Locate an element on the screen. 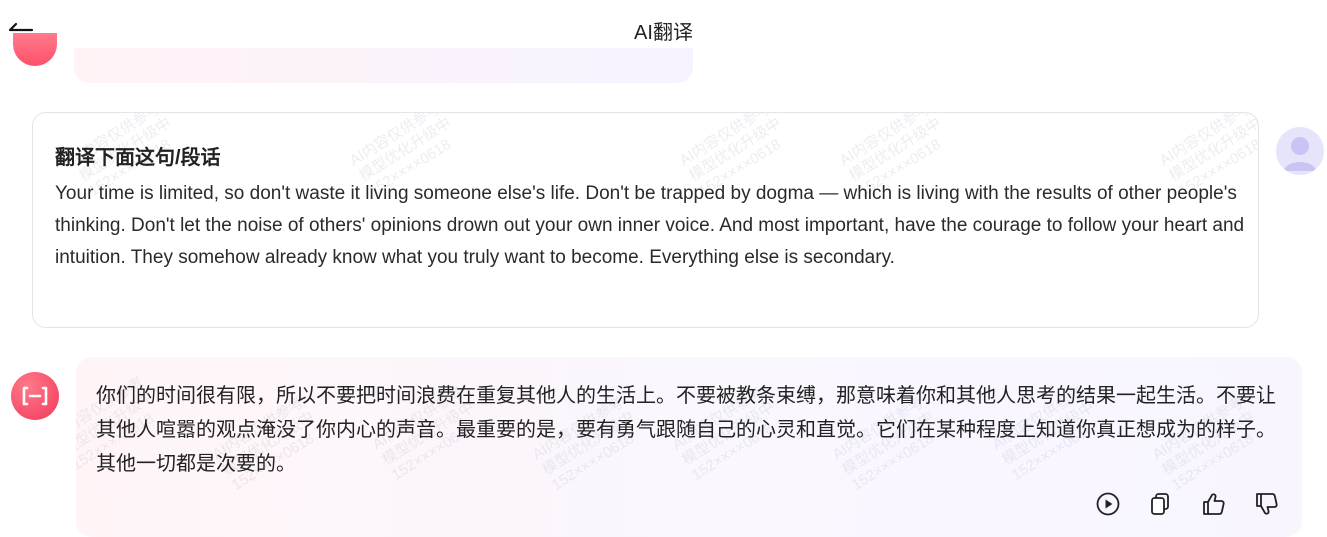 This screenshot has width=1327, height=537. ai-logo-icon is located at coordinates (35, 396).